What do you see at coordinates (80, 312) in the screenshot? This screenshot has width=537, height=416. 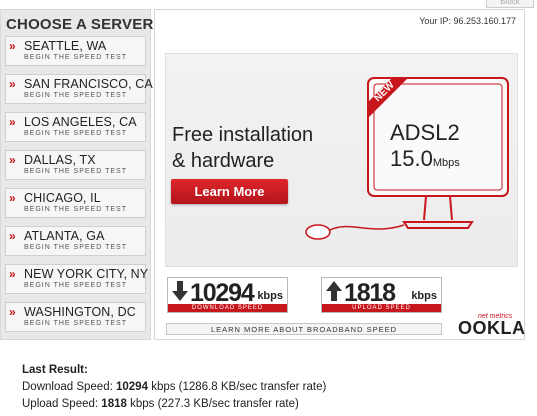 I see `server-city: WASHINGTON, DC` at bounding box center [80, 312].